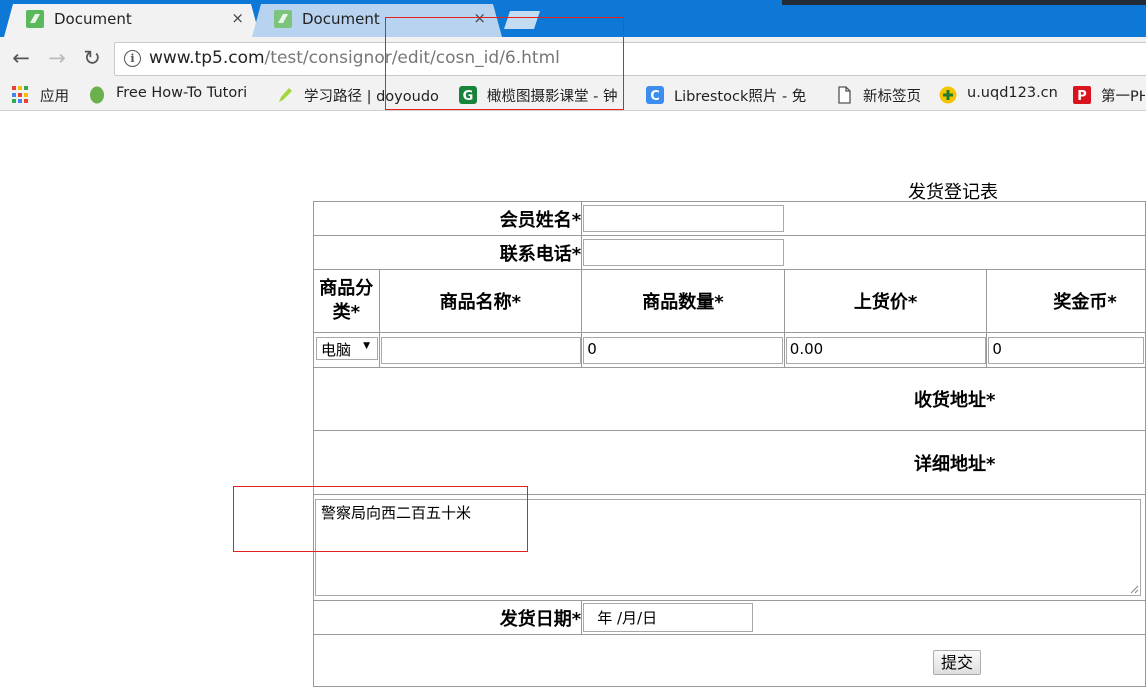 The height and width of the screenshot is (694, 1146). Describe the element at coordinates (54, 97) in the screenshot. I see `bookmark-label: 应用` at that location.